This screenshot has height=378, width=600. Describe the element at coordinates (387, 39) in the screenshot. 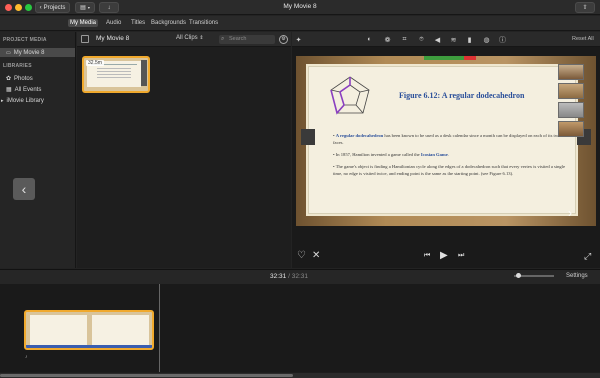

I see `color-correction-icon: ❁` at that location.